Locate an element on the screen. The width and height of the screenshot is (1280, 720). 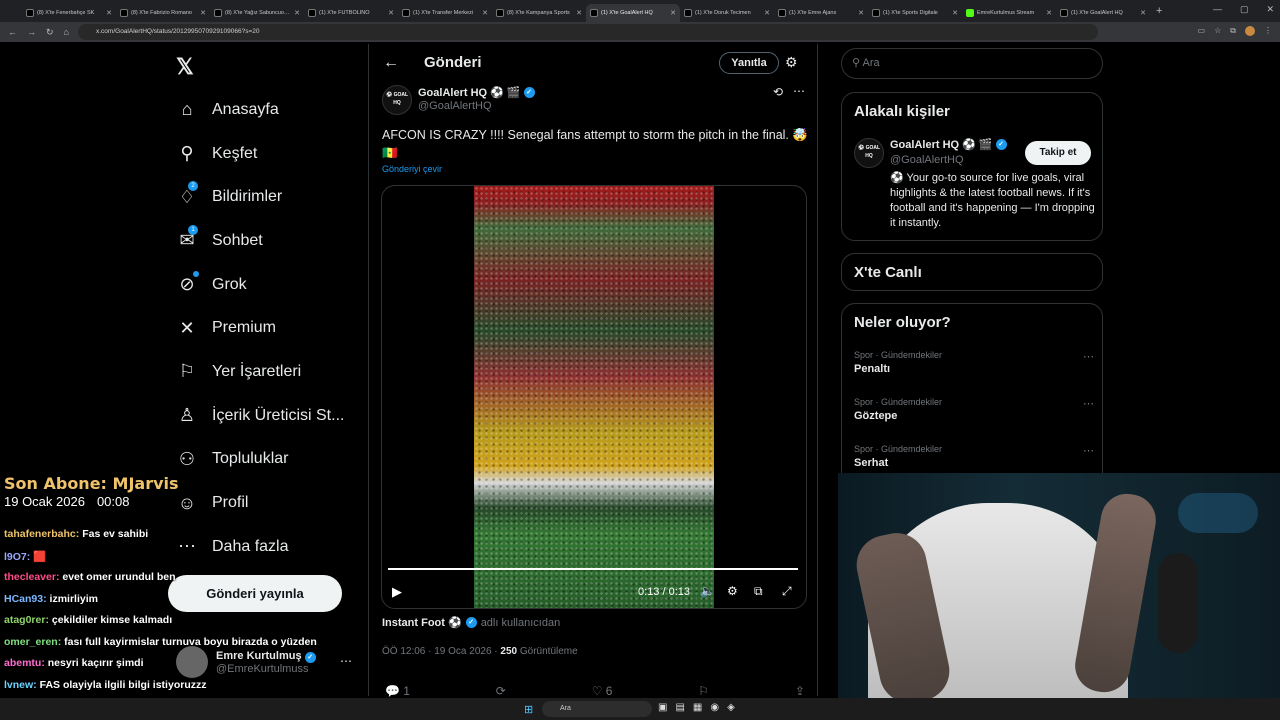
sidebar-item-x: ✕ Premium is located at coordinates (260, 328).